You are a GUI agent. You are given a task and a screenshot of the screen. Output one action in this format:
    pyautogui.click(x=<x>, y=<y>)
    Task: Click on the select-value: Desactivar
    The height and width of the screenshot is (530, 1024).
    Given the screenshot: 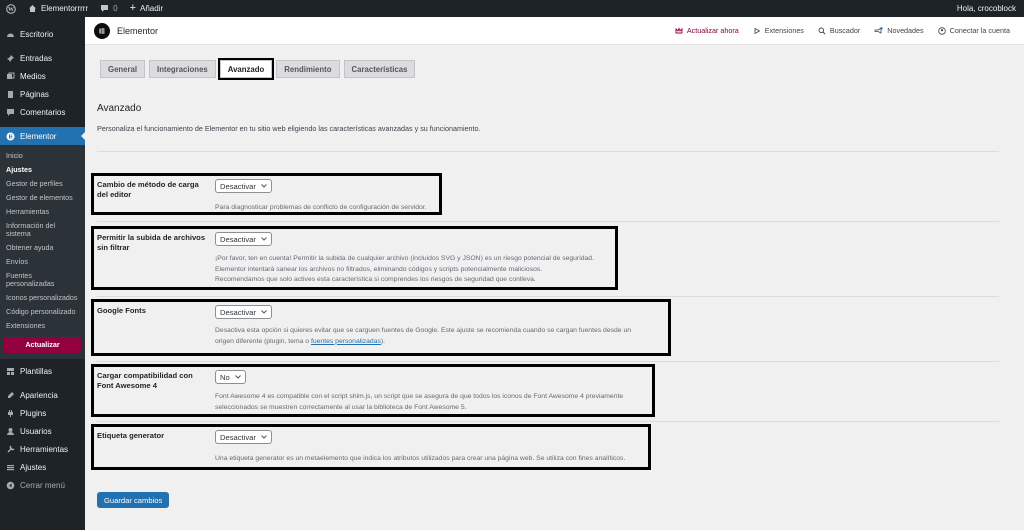 What is the action you would take?
    pyautogui.click(x=238, y=312)
    